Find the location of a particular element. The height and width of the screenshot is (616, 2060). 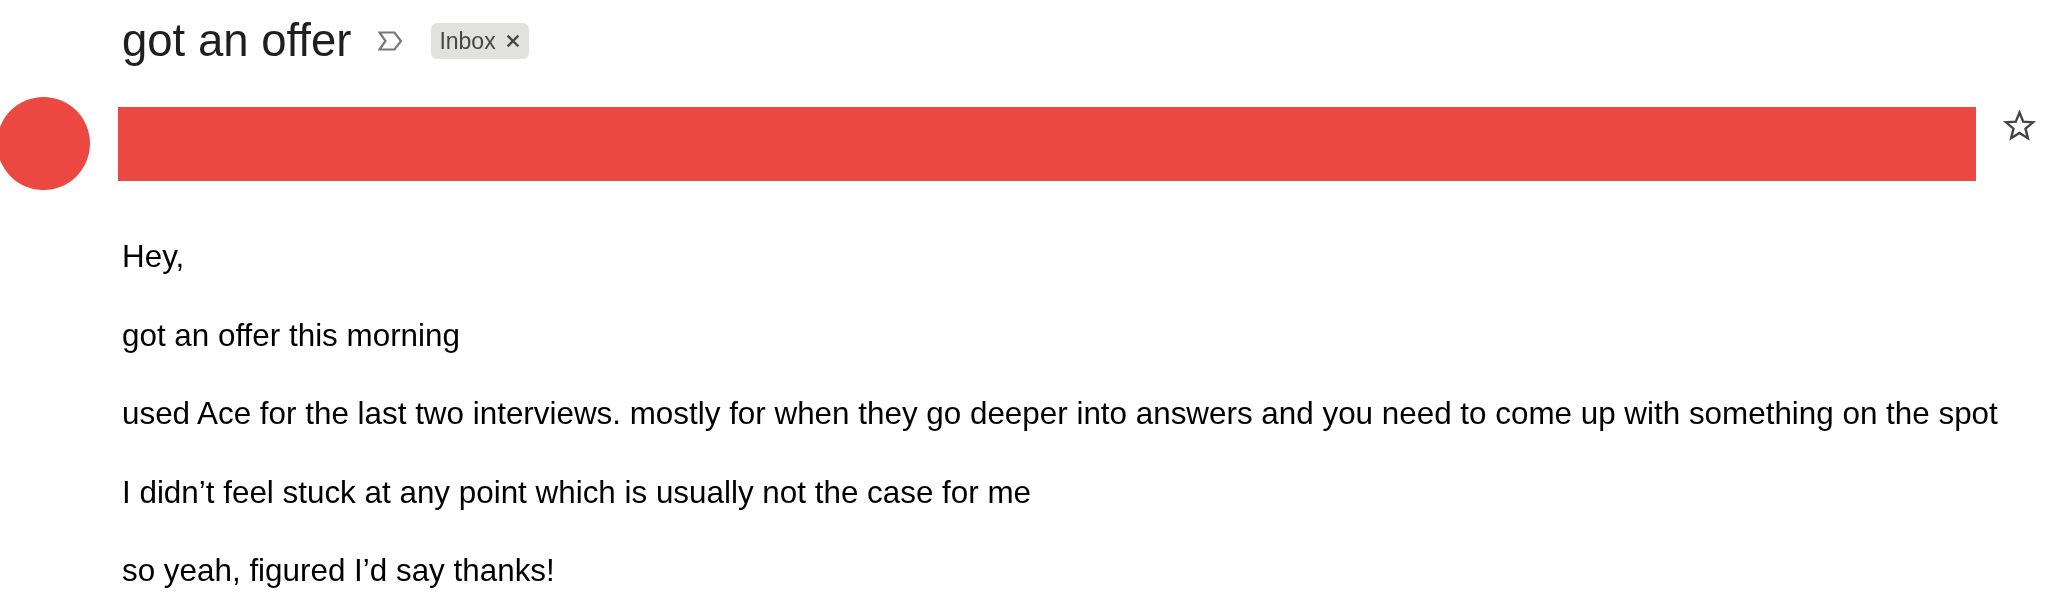

body-paragraph: Hey, is located at coordinates (153, 256).